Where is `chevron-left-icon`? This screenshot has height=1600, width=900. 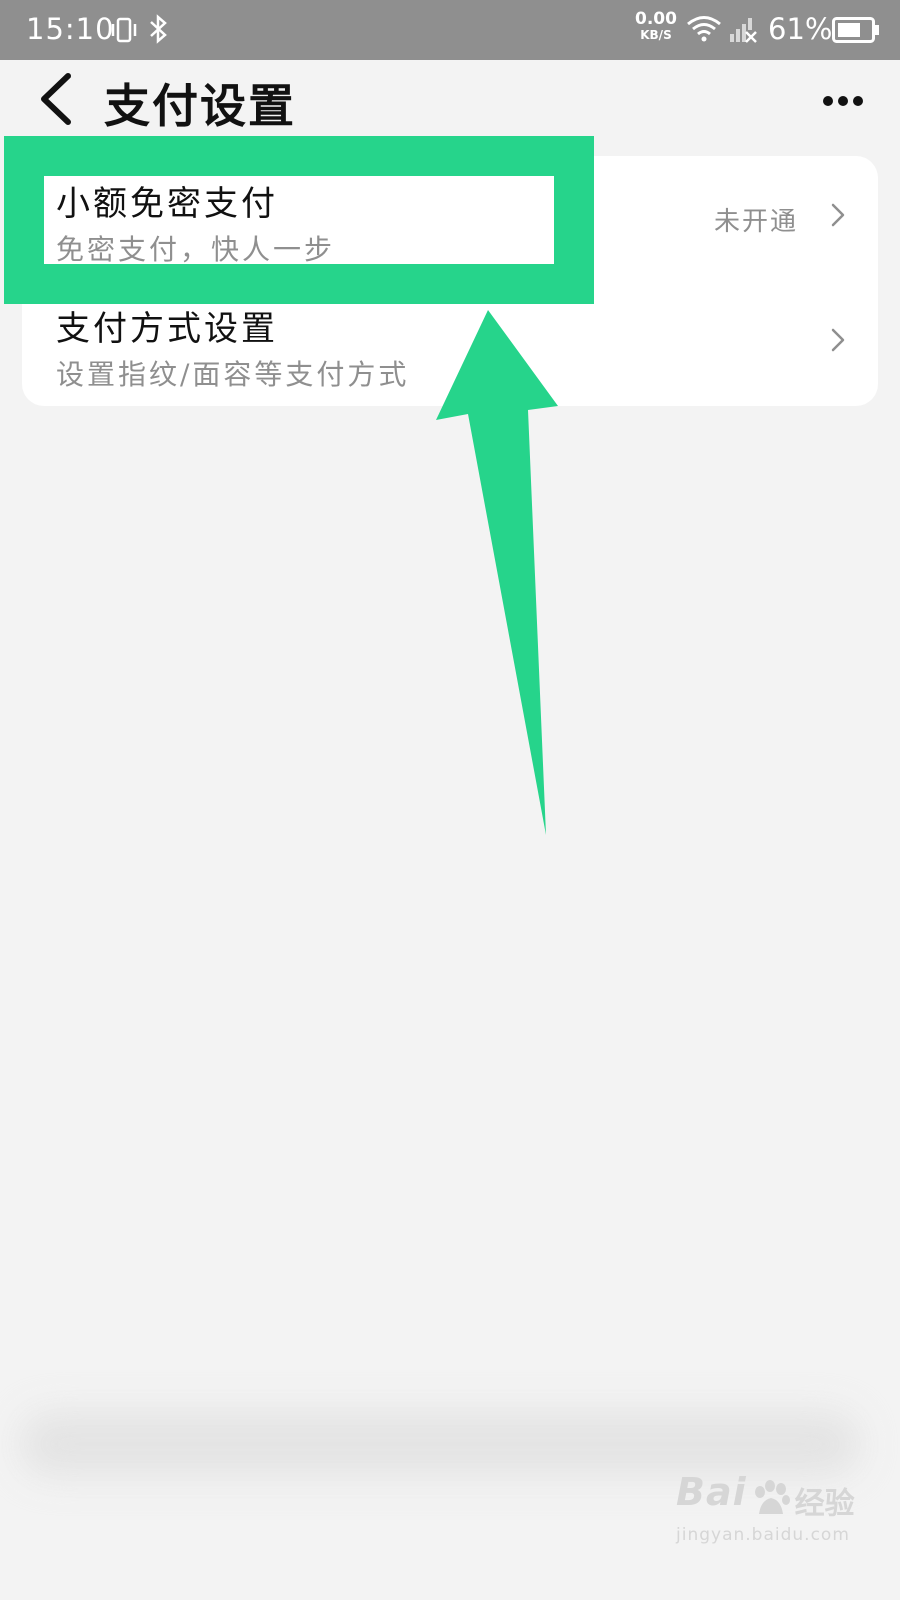
chevron-left-icon is located at coordinates (56, 101).